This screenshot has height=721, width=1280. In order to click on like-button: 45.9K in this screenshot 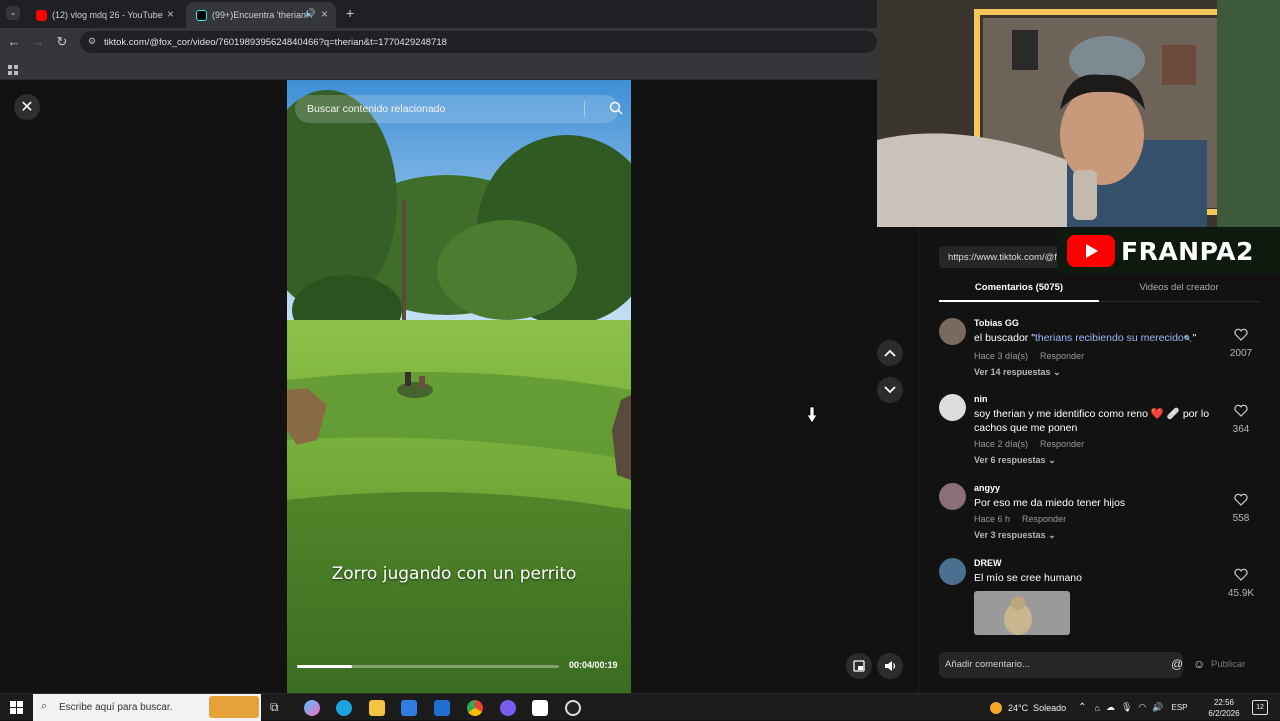, I will do `click(1241, 583)`.